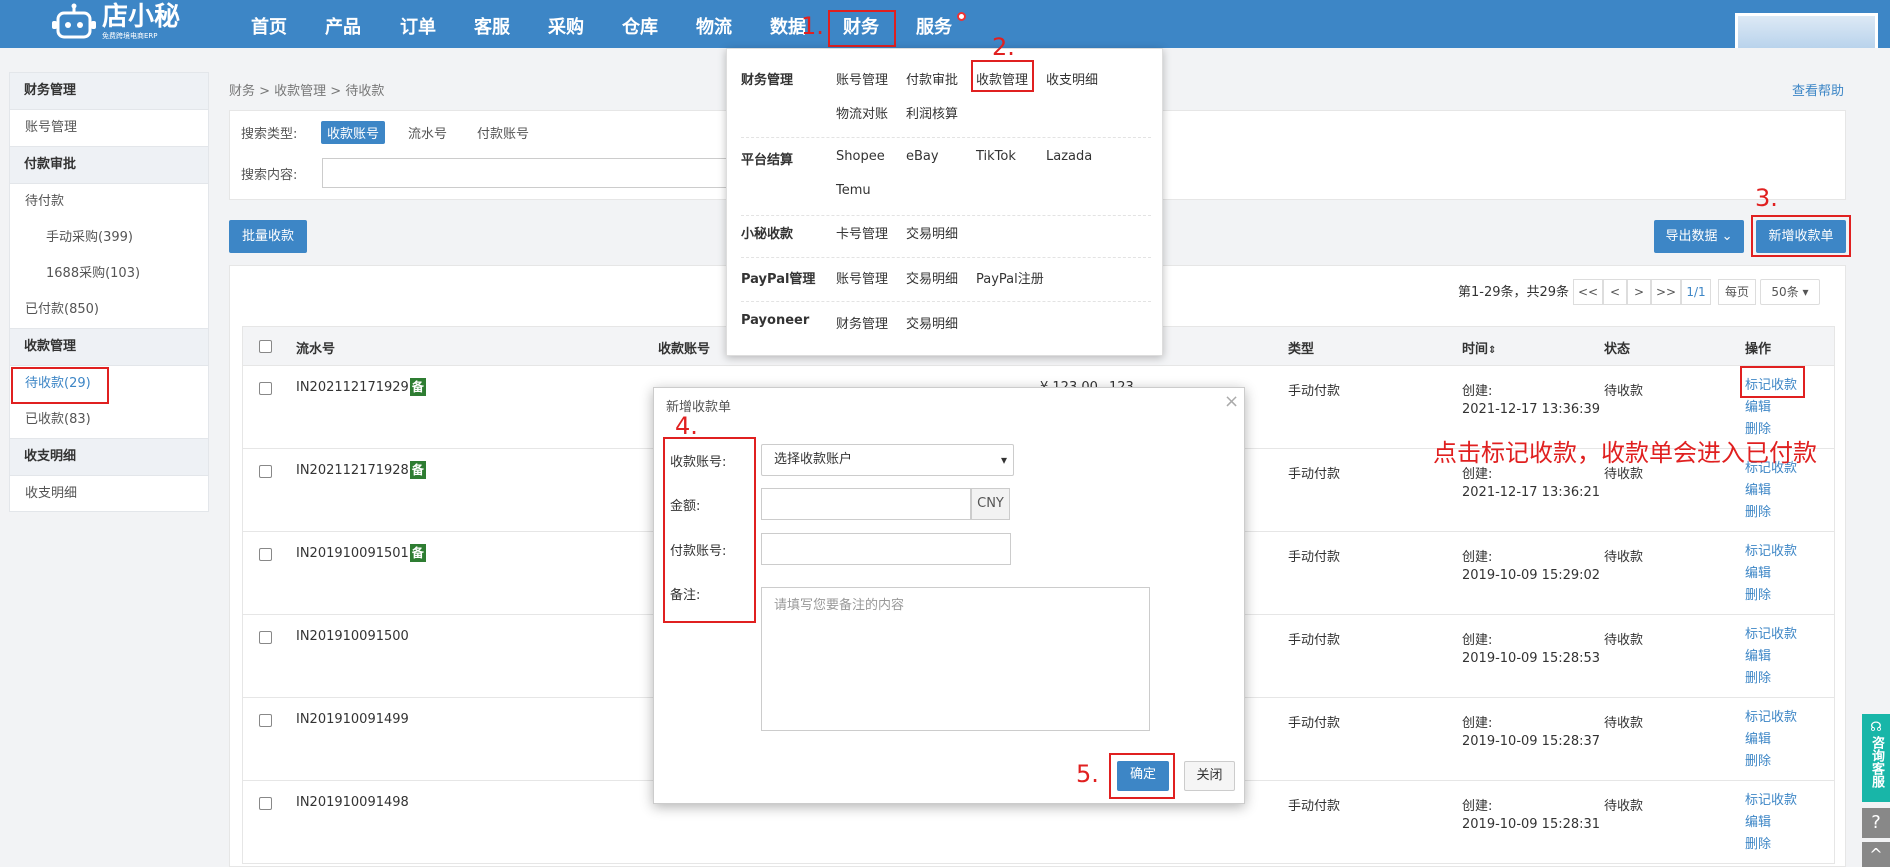 The image size is (1890, 867). What do you see at coordinates (1615, 292) in the screenshot?
I see `pager-prev: <` at bounding box center [1615, 292].